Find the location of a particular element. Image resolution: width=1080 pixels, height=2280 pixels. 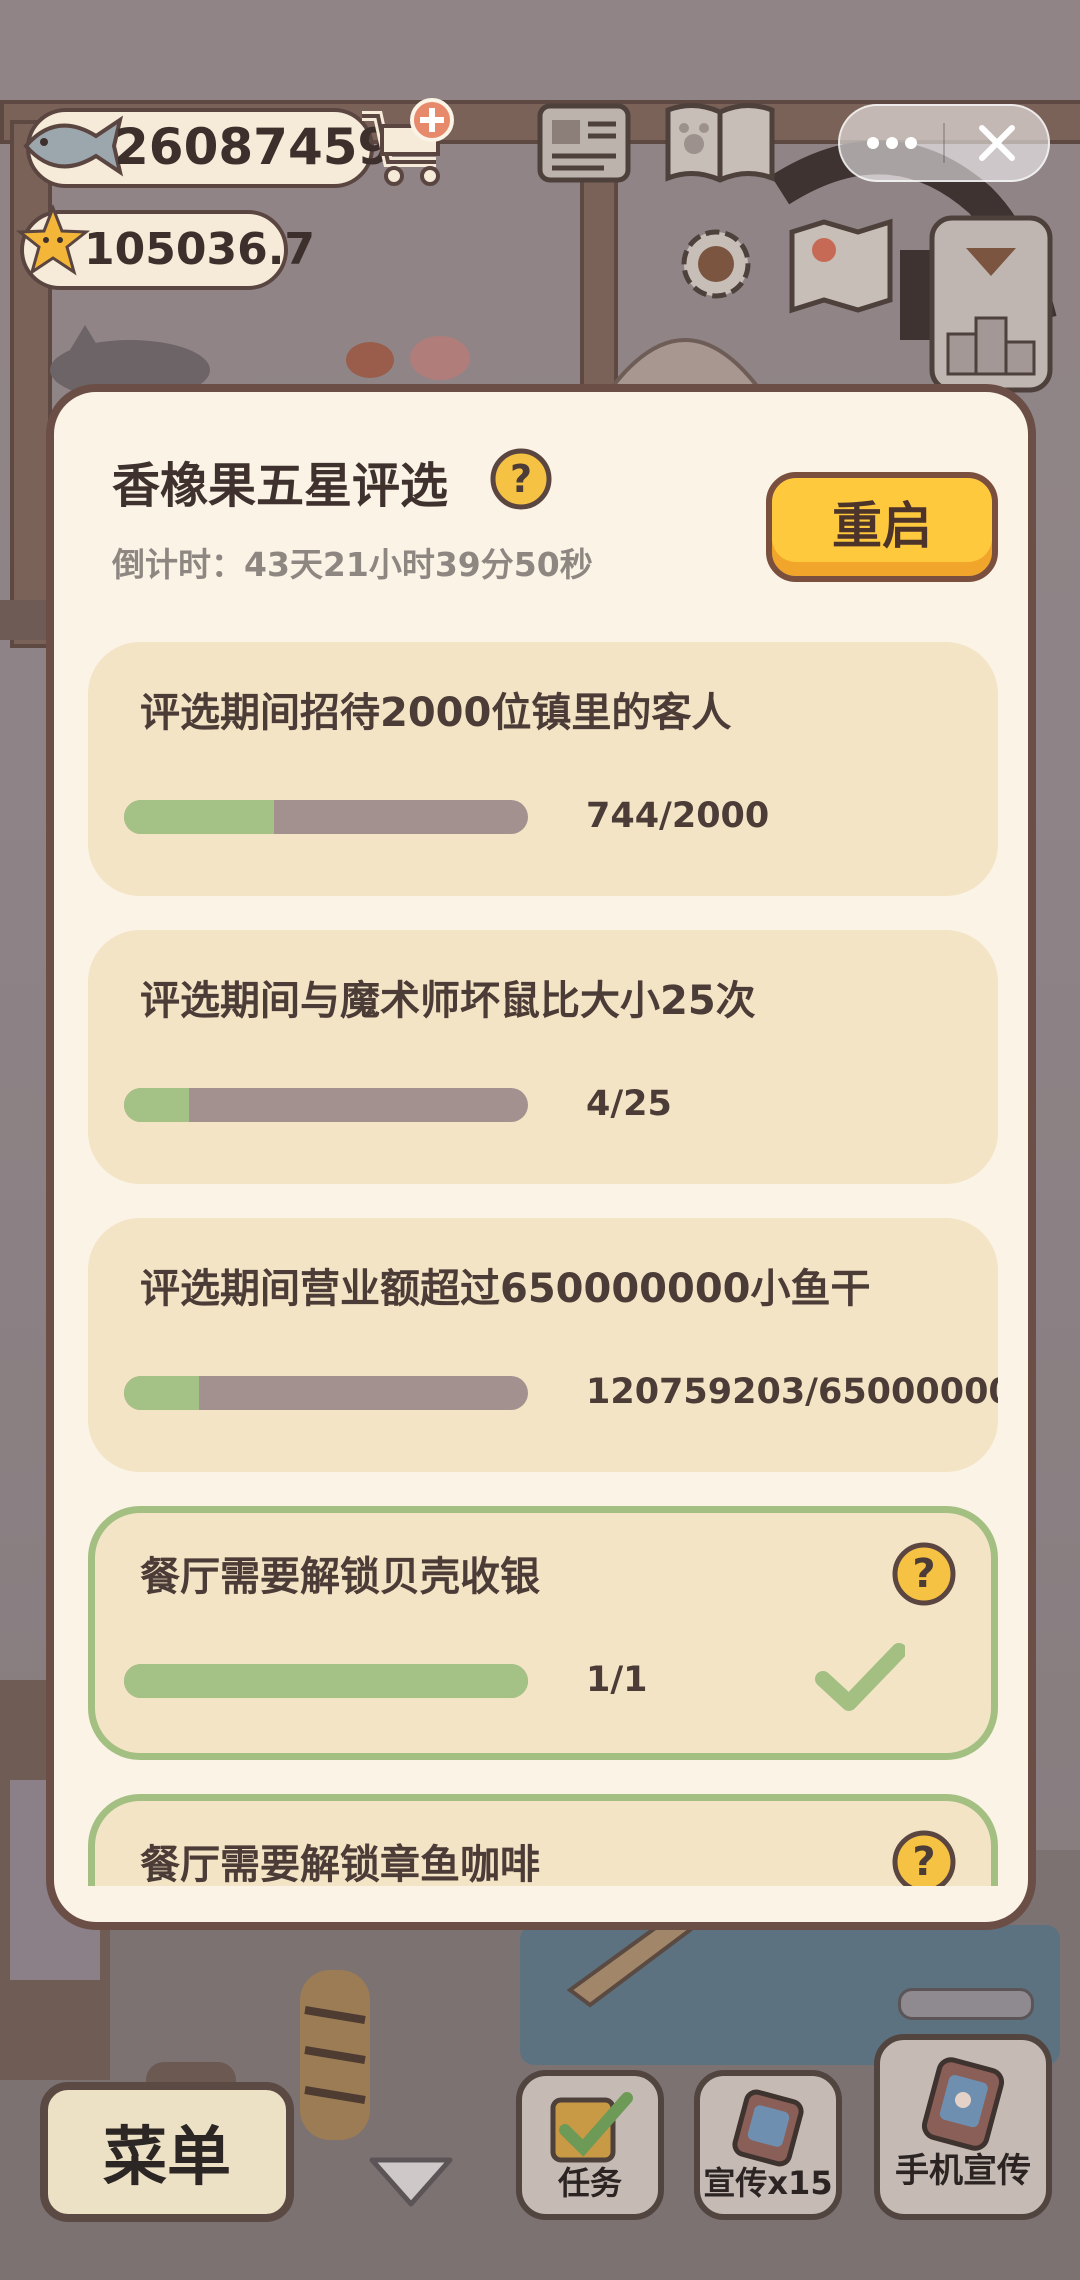

fish-currency-counter: 26087459 is located at coordinates (207, 148).